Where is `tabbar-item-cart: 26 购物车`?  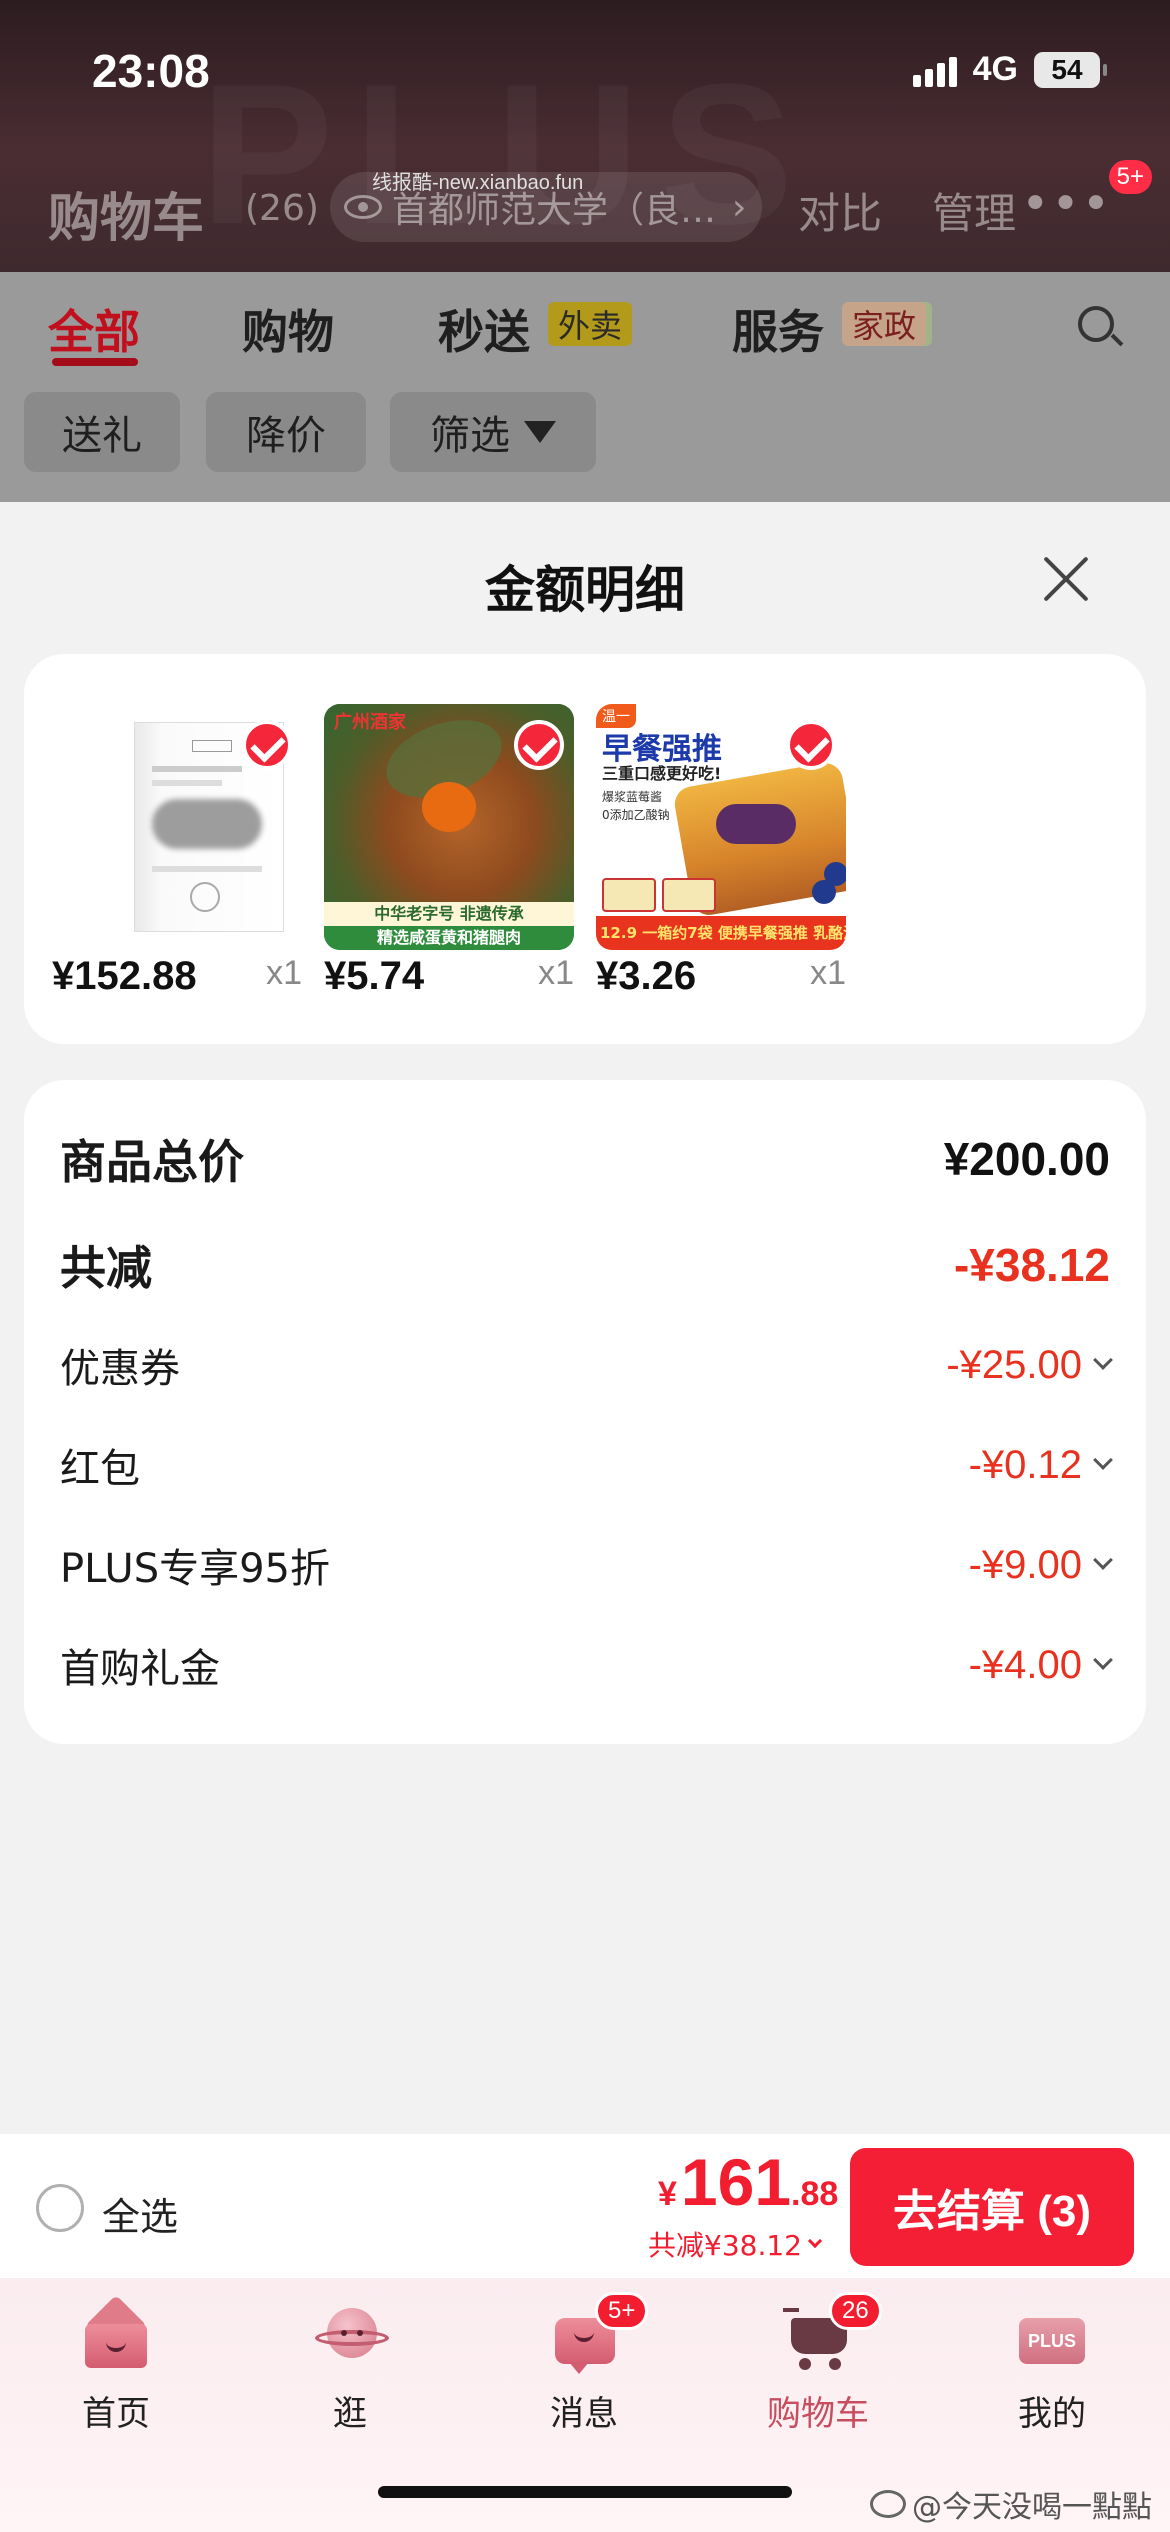 tabbar-item-cart: 26 购物车 is located at coordinates (818, 2363).